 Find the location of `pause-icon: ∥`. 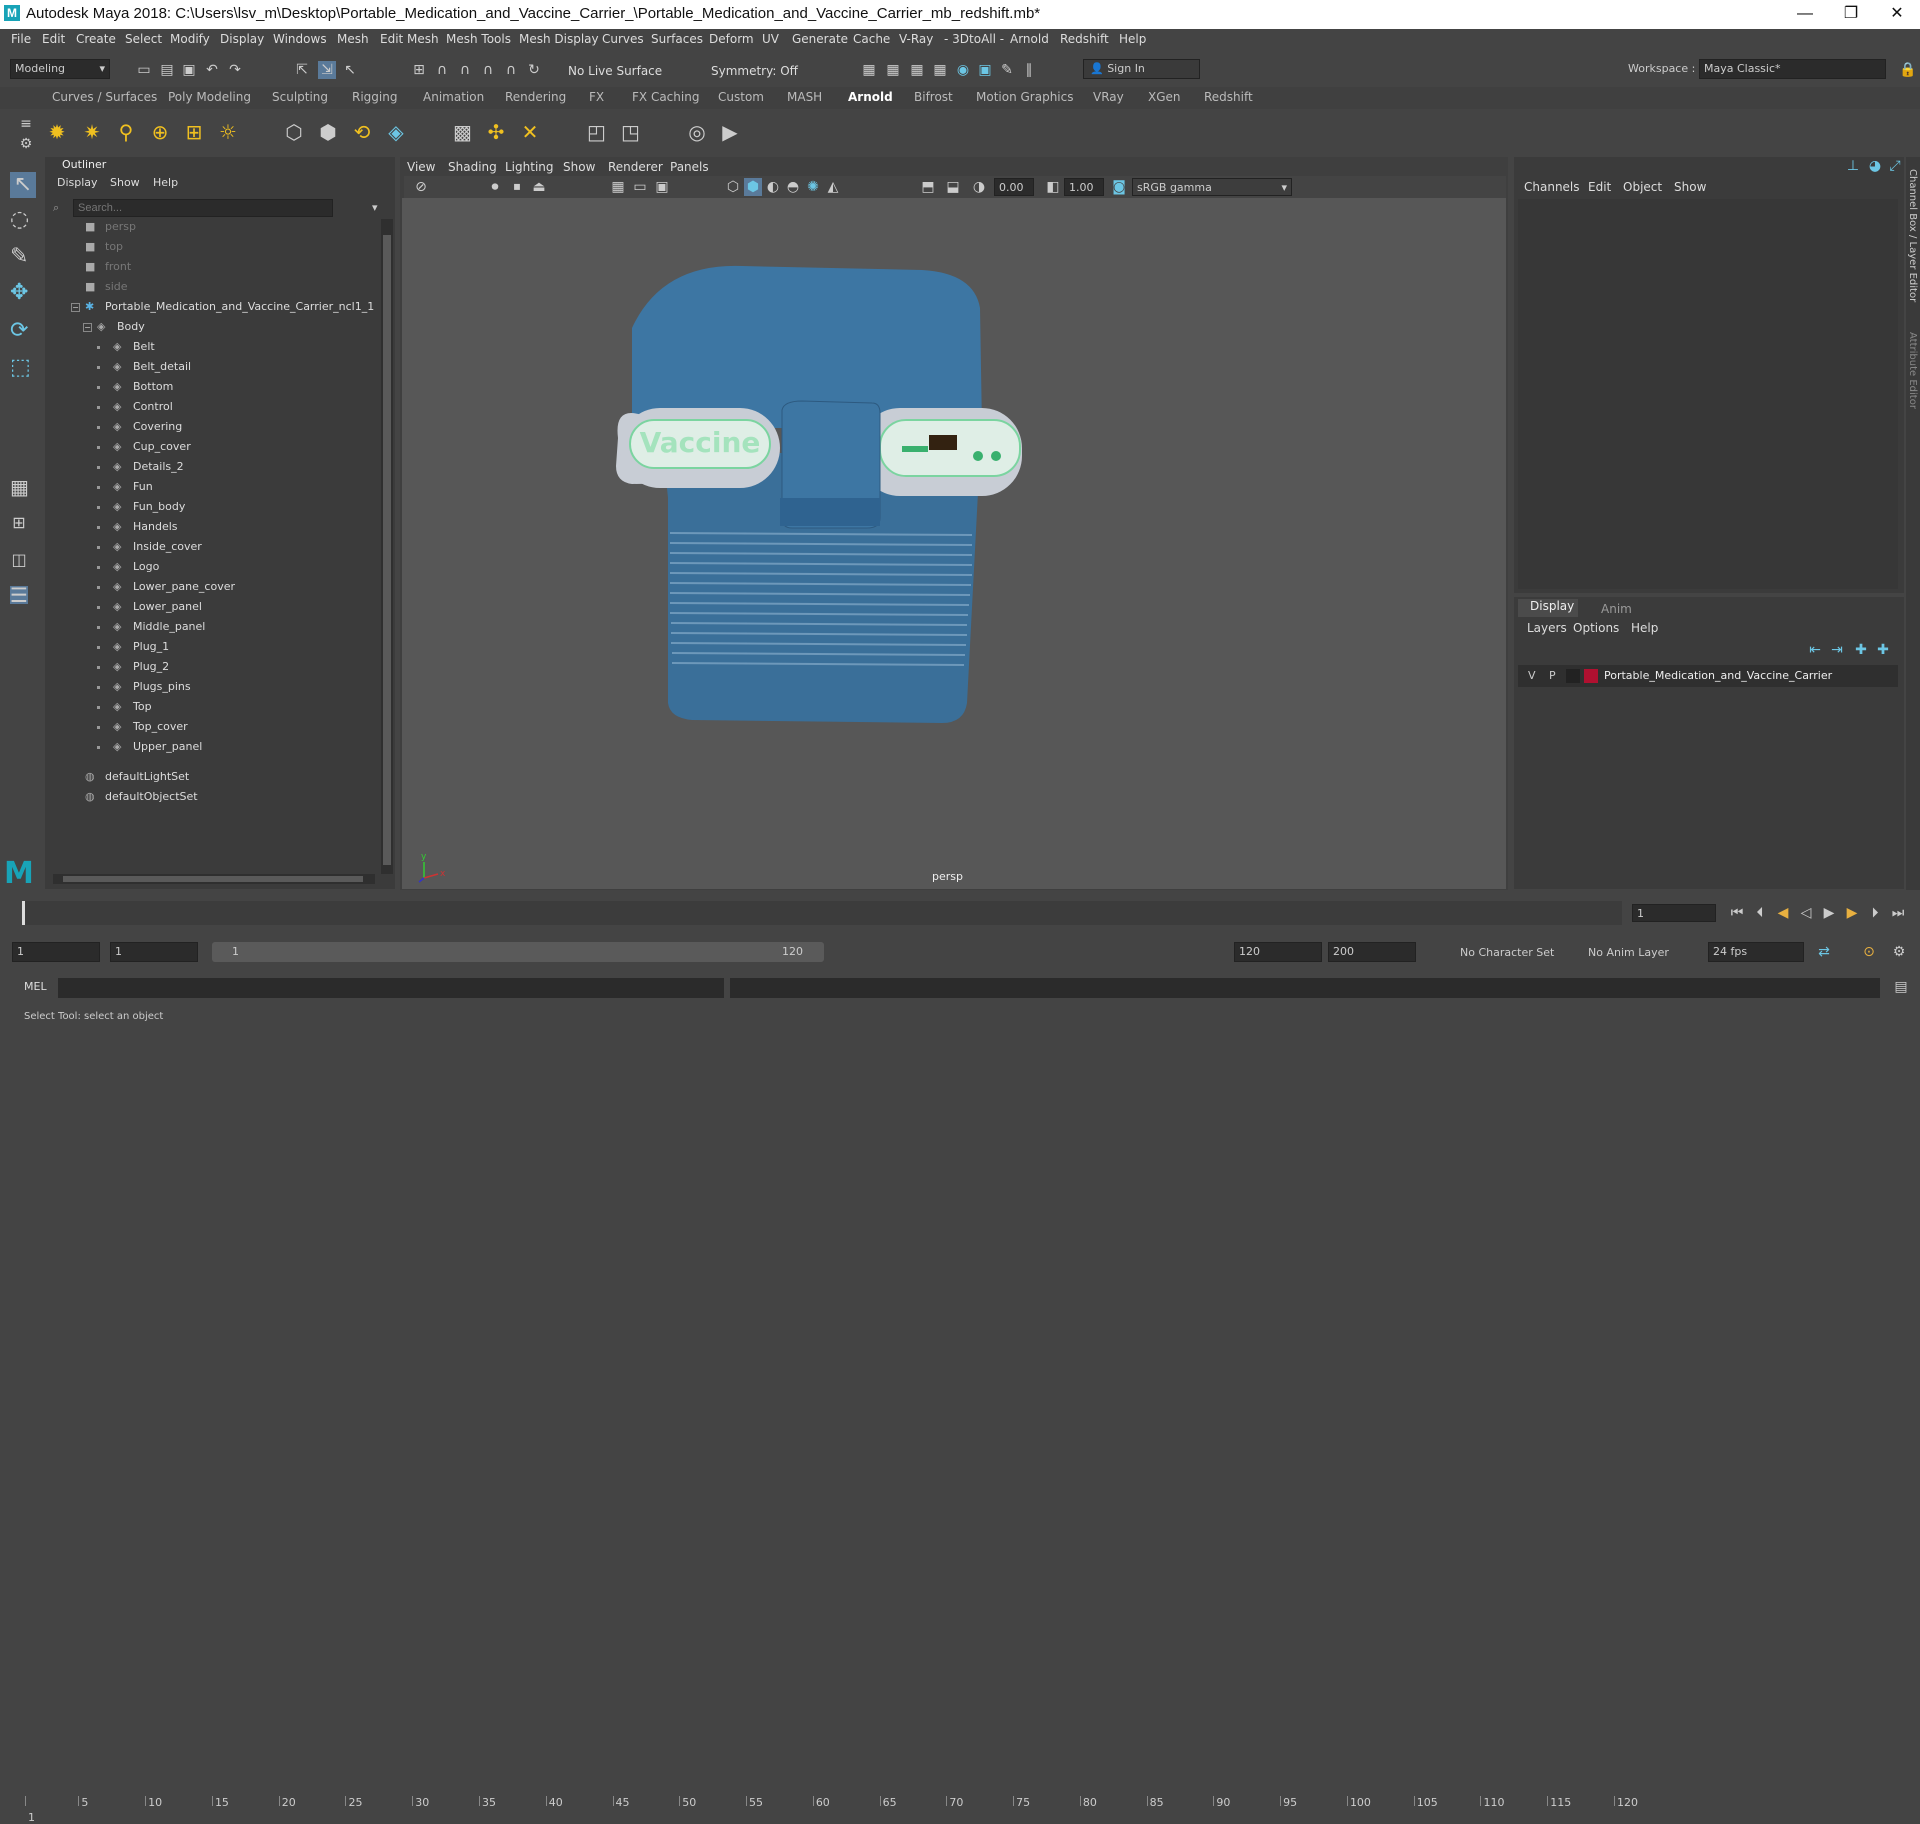

pause-icon: ∥ is located at coordinates (1029, 70).